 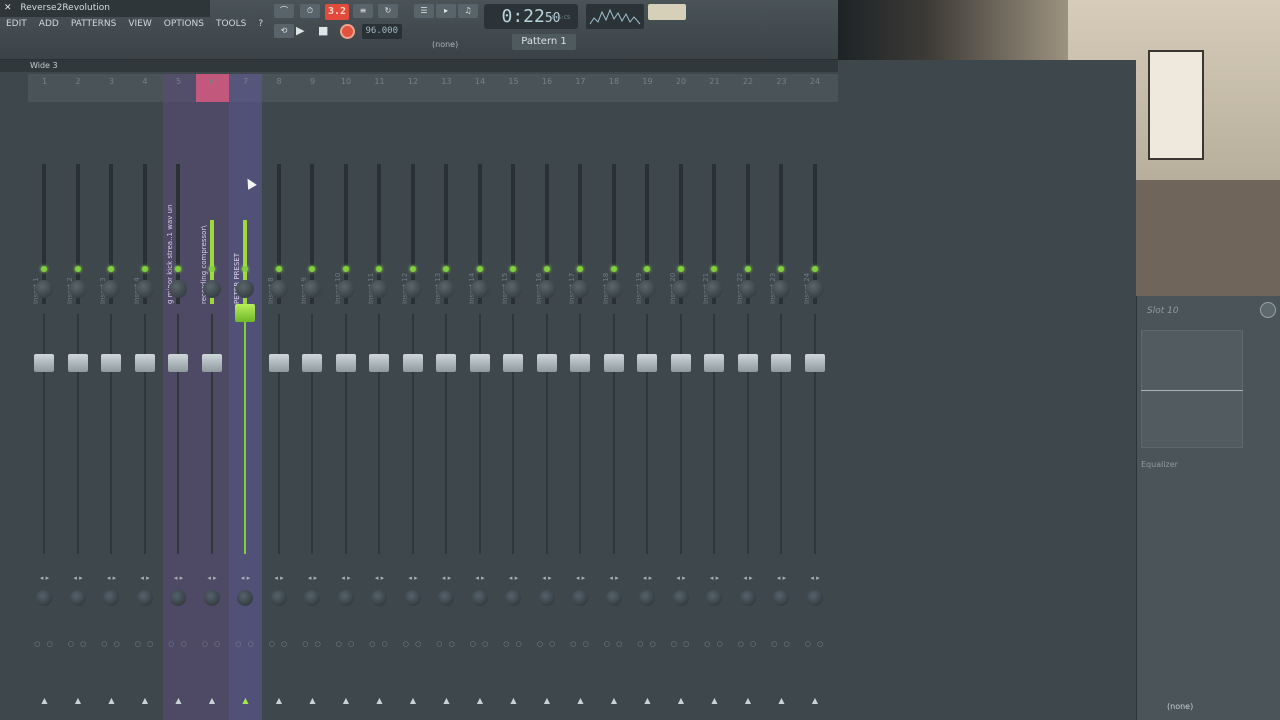 What do you see at coordinates (279, 397) in the screenshot?
I see `mixer-track: 8Insert 8◂ ▸○ ○▲` at bounding box center [279, 397].